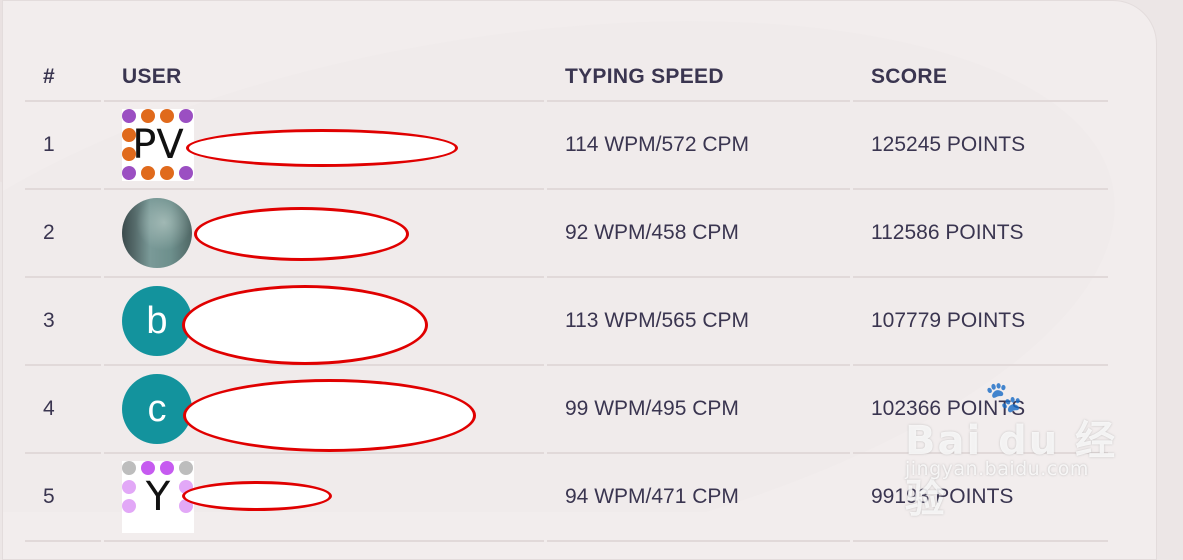  I want to click on avatar-initials: Y, so click(158, 497).